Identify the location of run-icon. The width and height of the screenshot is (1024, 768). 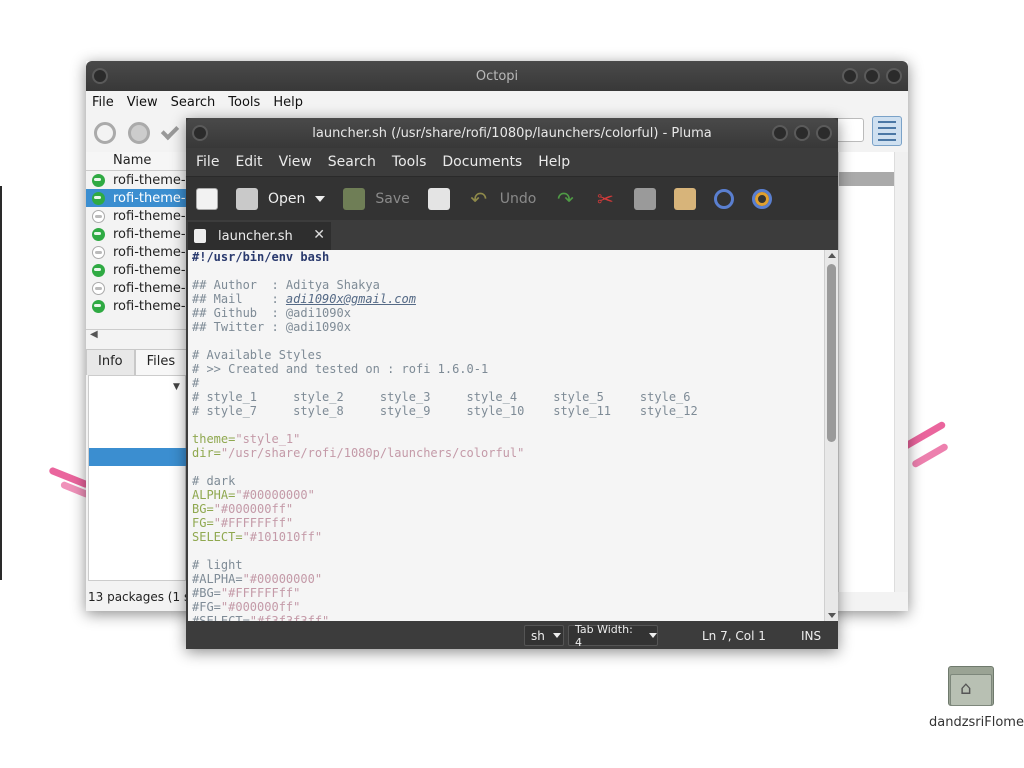
(139, 132).